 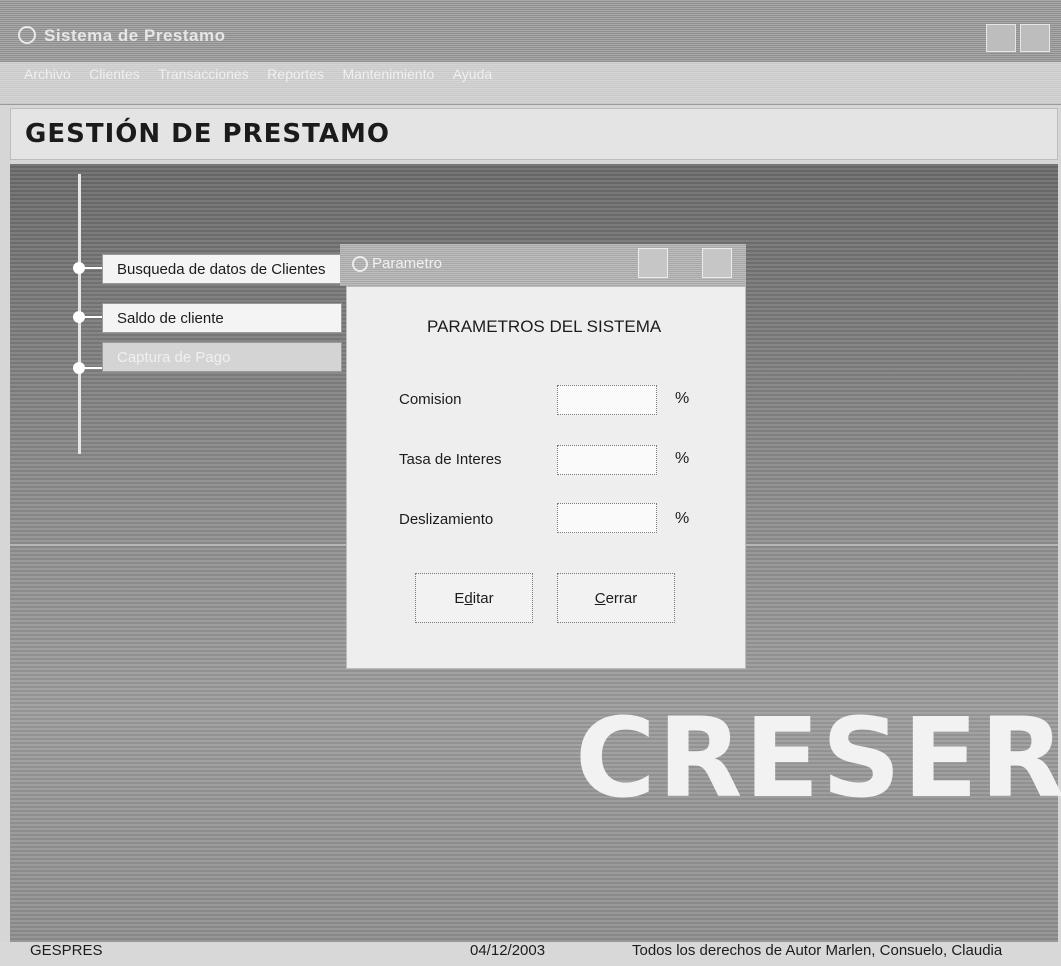 What do you see at coordinates (295, 74) in the screenshot?
I see `menu-reportes: Reportes` at bounding box center [295, 74].